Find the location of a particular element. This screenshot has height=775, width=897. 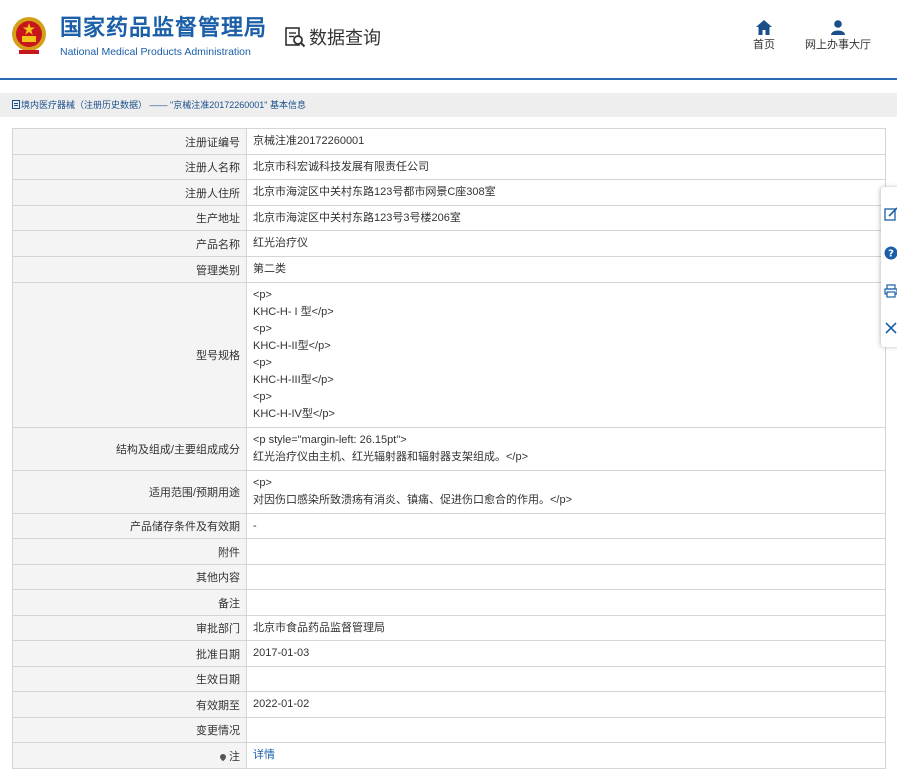

row-label: 有效期至 is located at coordinates (129, 704).